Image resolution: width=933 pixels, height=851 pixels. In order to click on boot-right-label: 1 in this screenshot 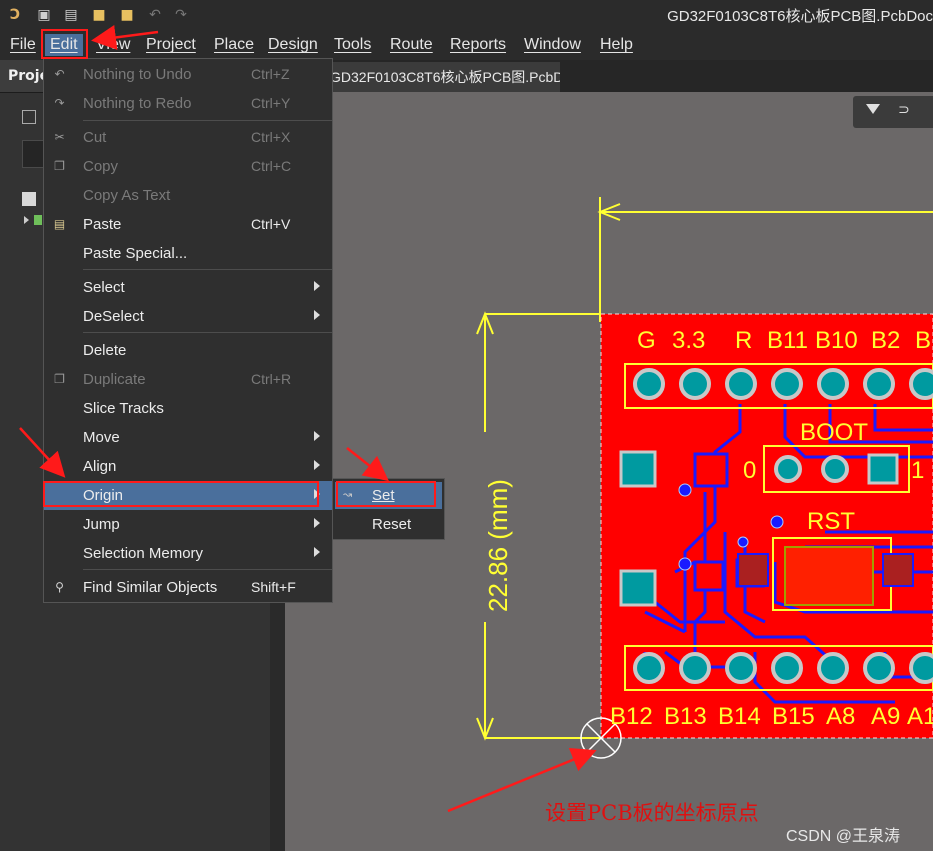, I will do `click(917, 470)`.